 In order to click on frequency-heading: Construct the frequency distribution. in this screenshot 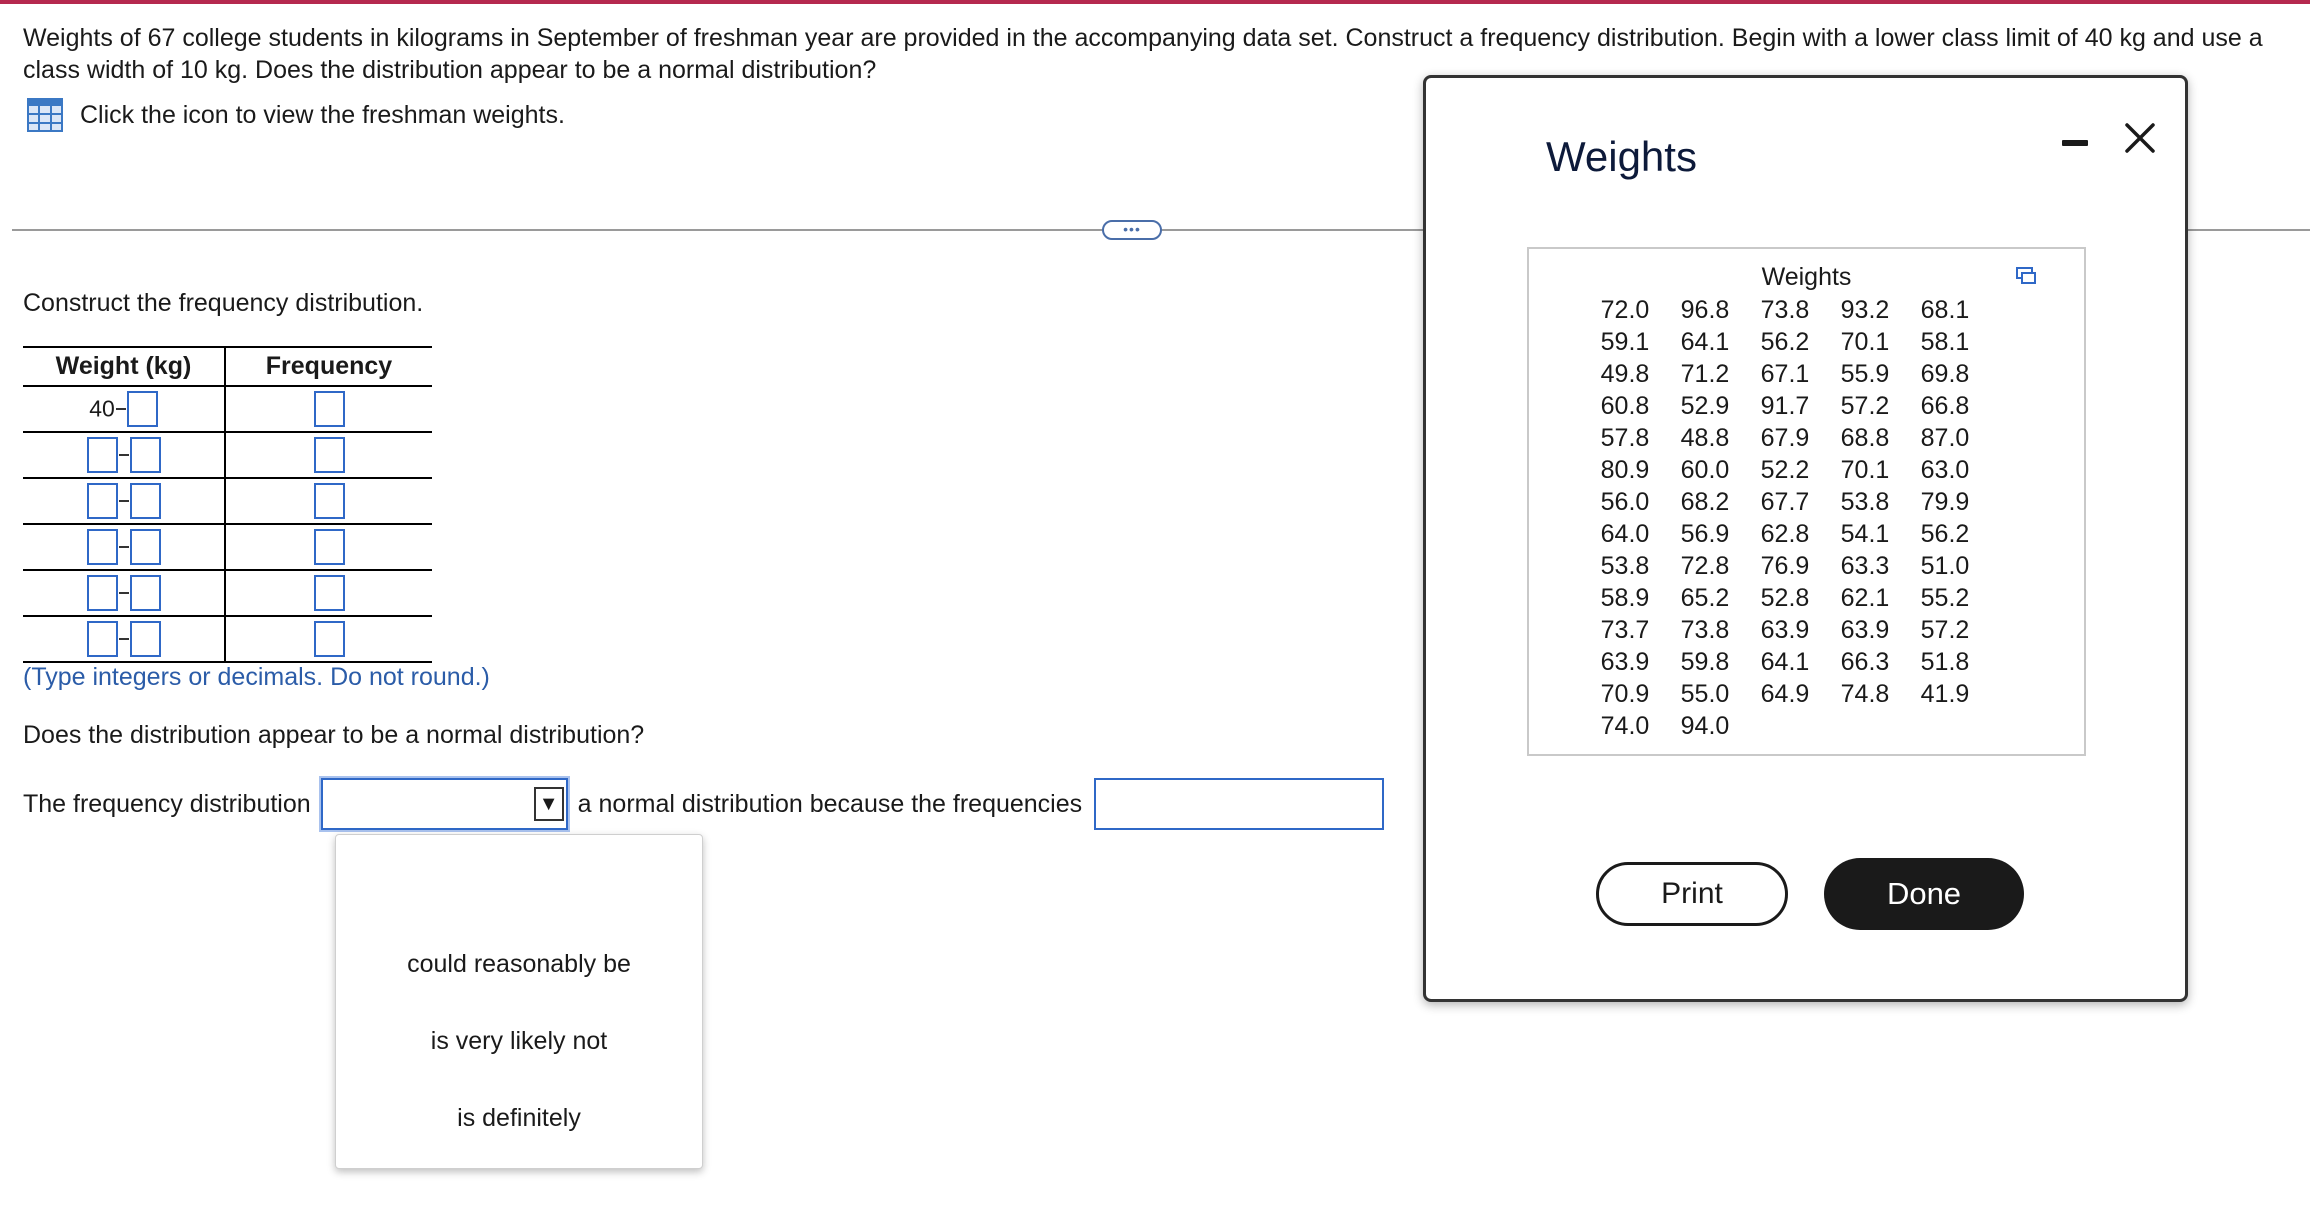, I will do `click(223, 303)`.